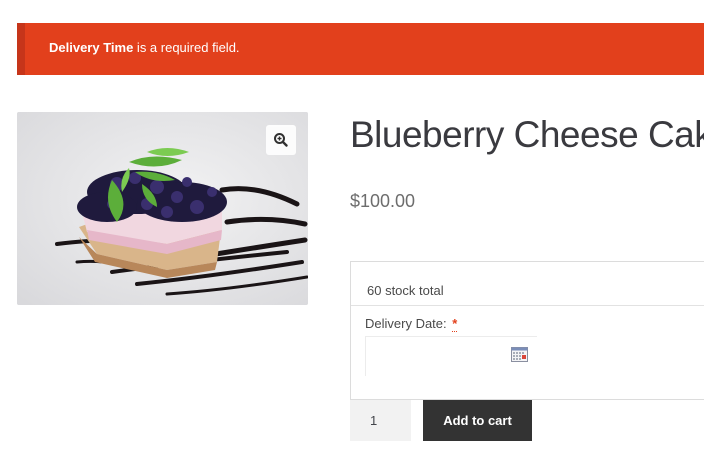  Describe the element at coordinates (455, 324) in the screenshot. I see `required-mark: *` at that location.